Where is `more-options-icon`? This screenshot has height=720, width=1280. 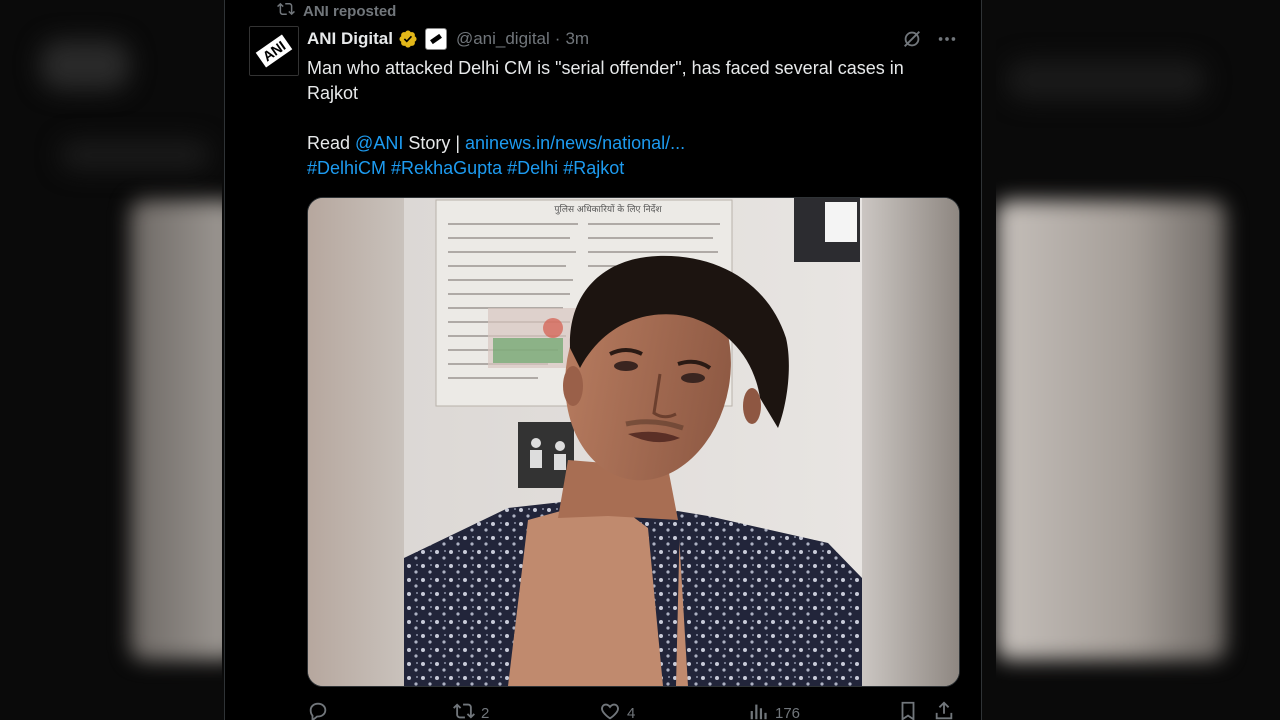
more-options-icon is located at coordinates (947, 39).